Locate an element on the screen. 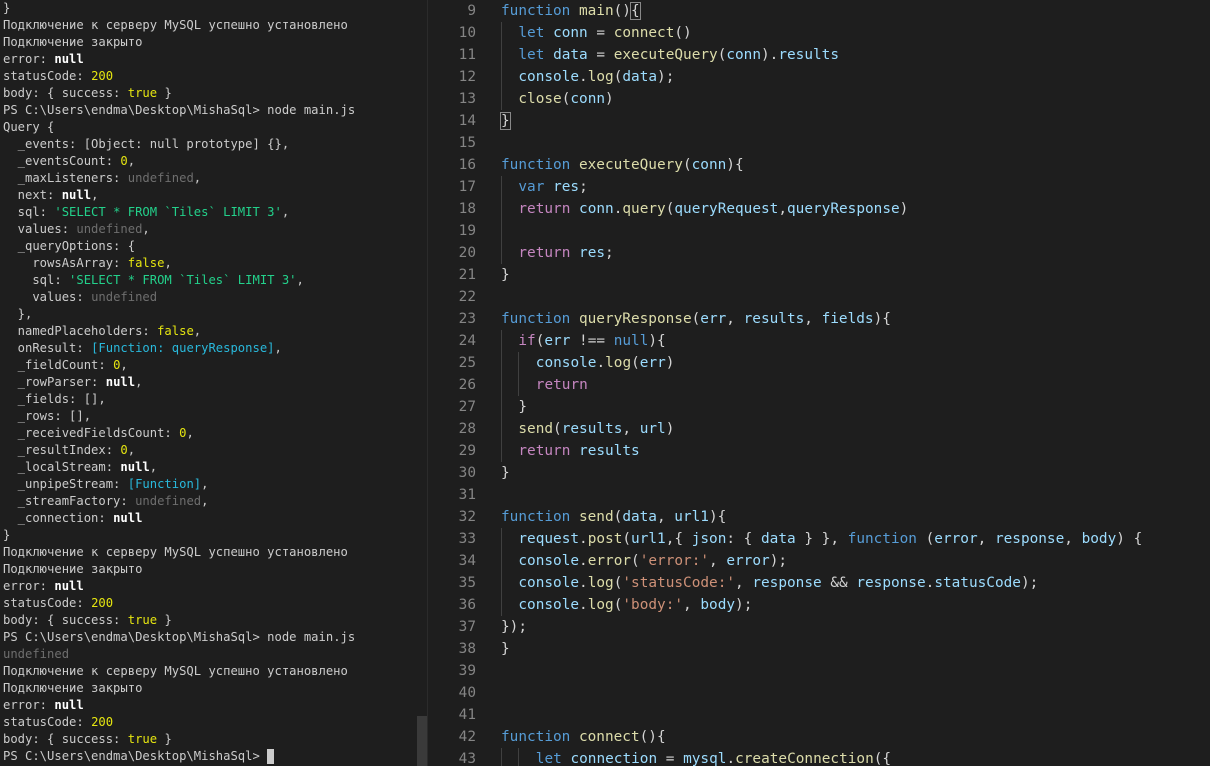 The width and height of the screenshot is (1210, 766). code-token: executeQuery is located at coordinates (665, 55).